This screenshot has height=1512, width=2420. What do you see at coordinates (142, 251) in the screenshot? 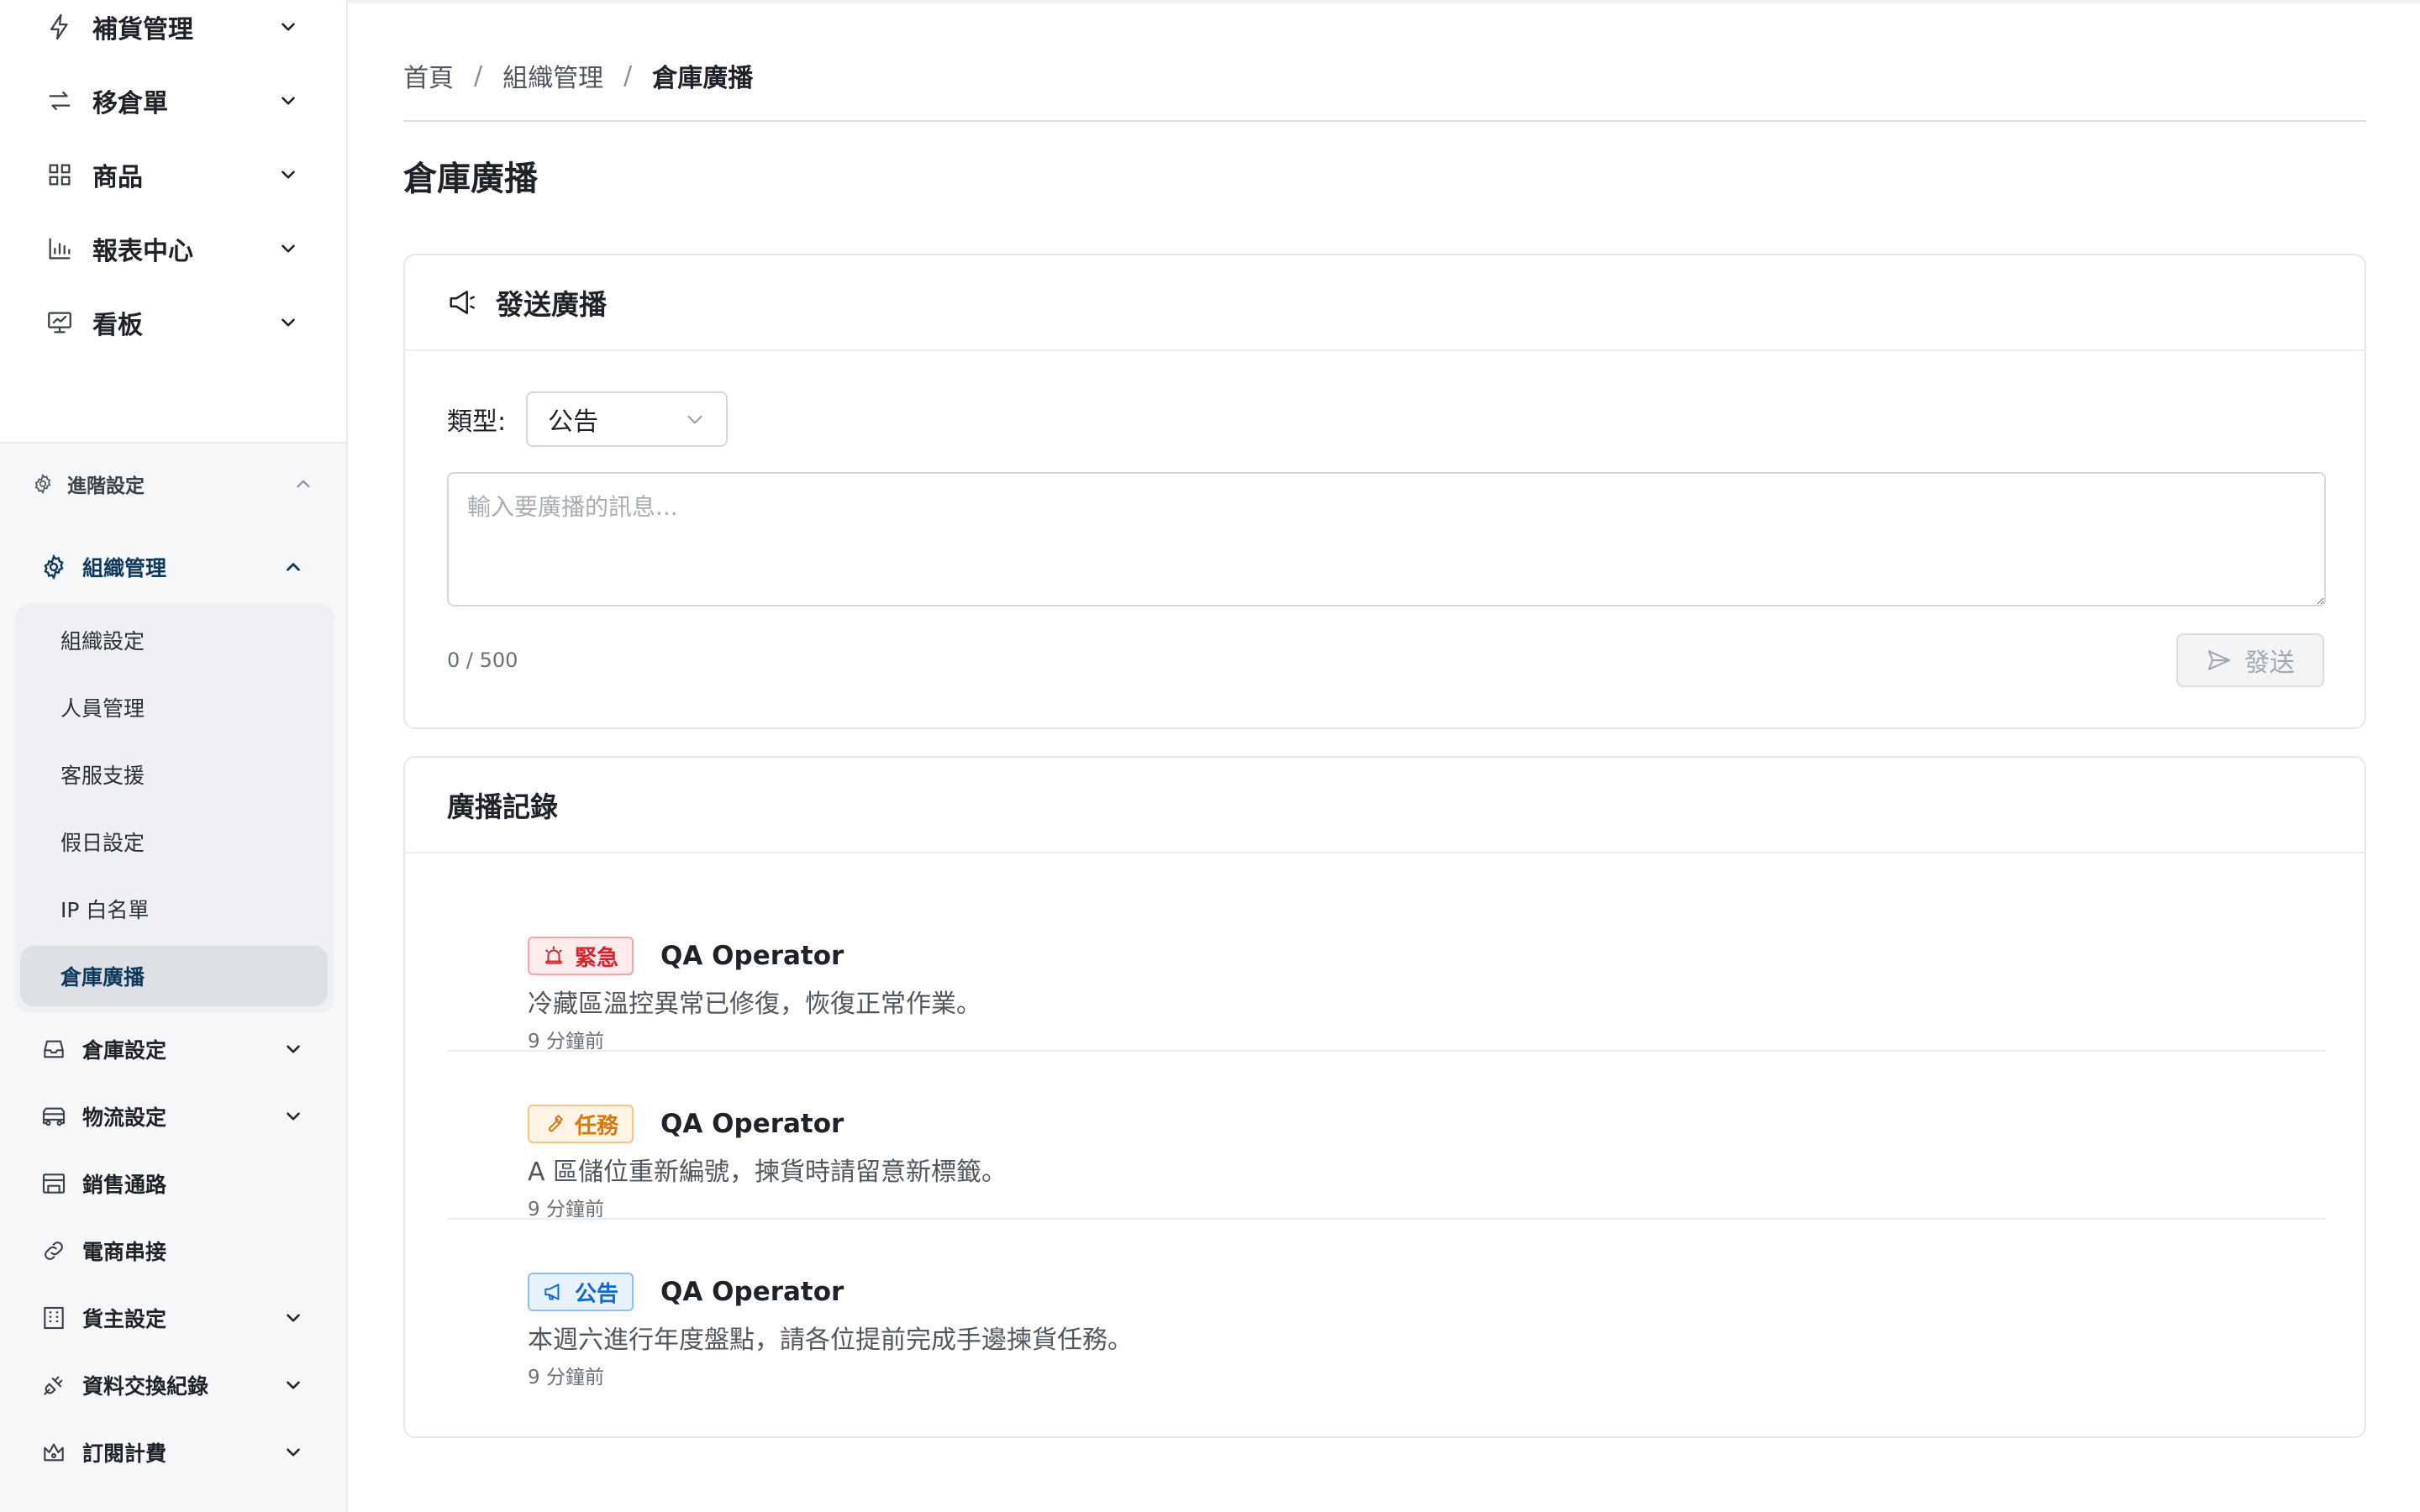
I see `sidebar-item-label: 報表中心` at bounding box center [142, 251].